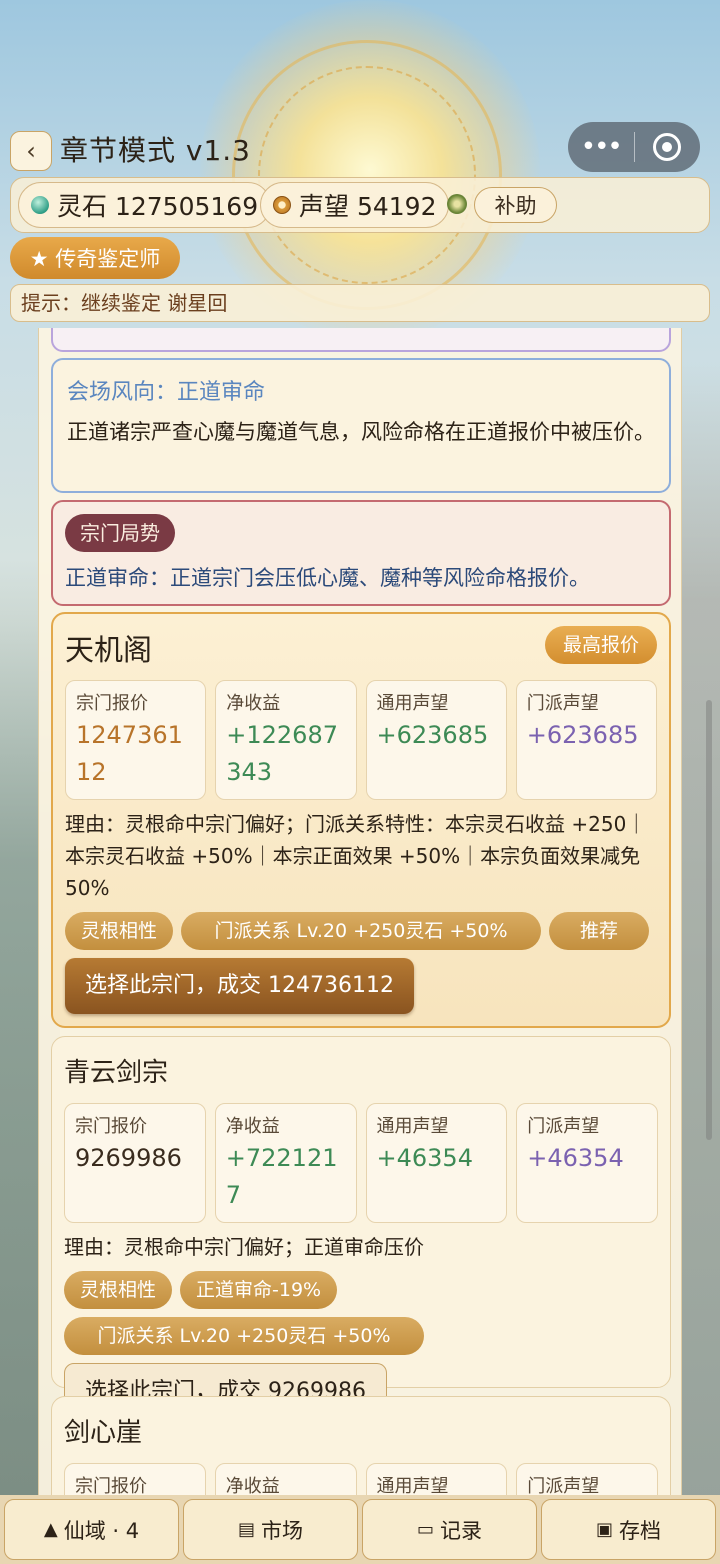  Describe the element at coordinates (281, 1176) in the screenshot. I see `stat-value: +7221217` at that location.